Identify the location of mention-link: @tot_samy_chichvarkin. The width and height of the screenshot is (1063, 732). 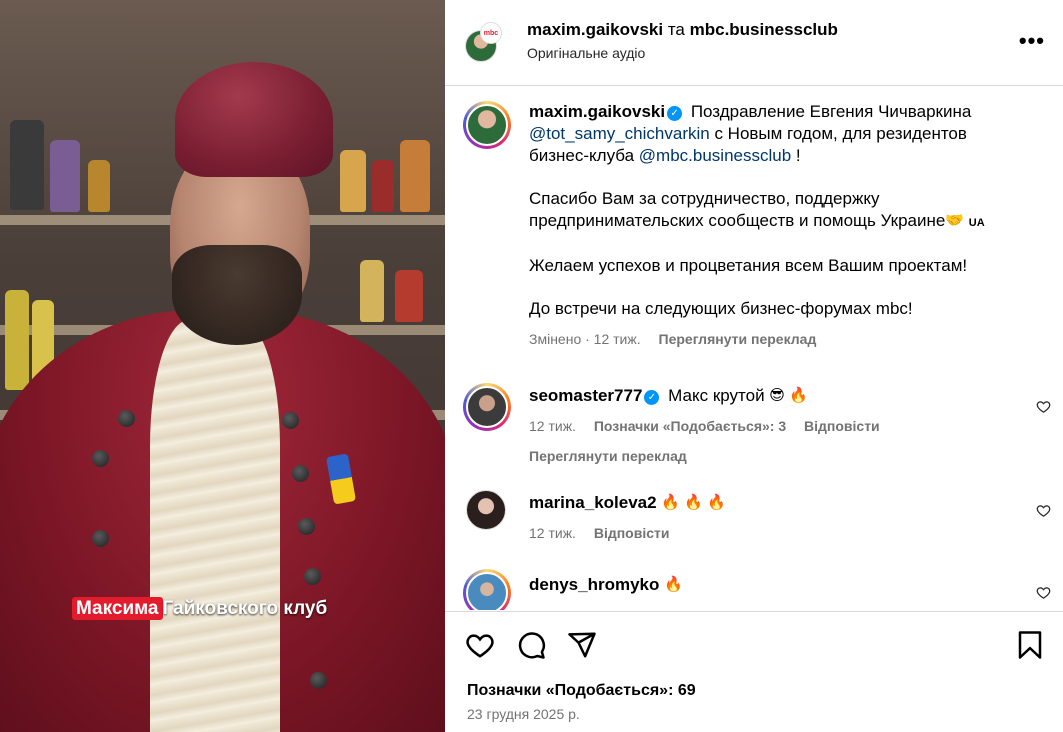
(619, 133).